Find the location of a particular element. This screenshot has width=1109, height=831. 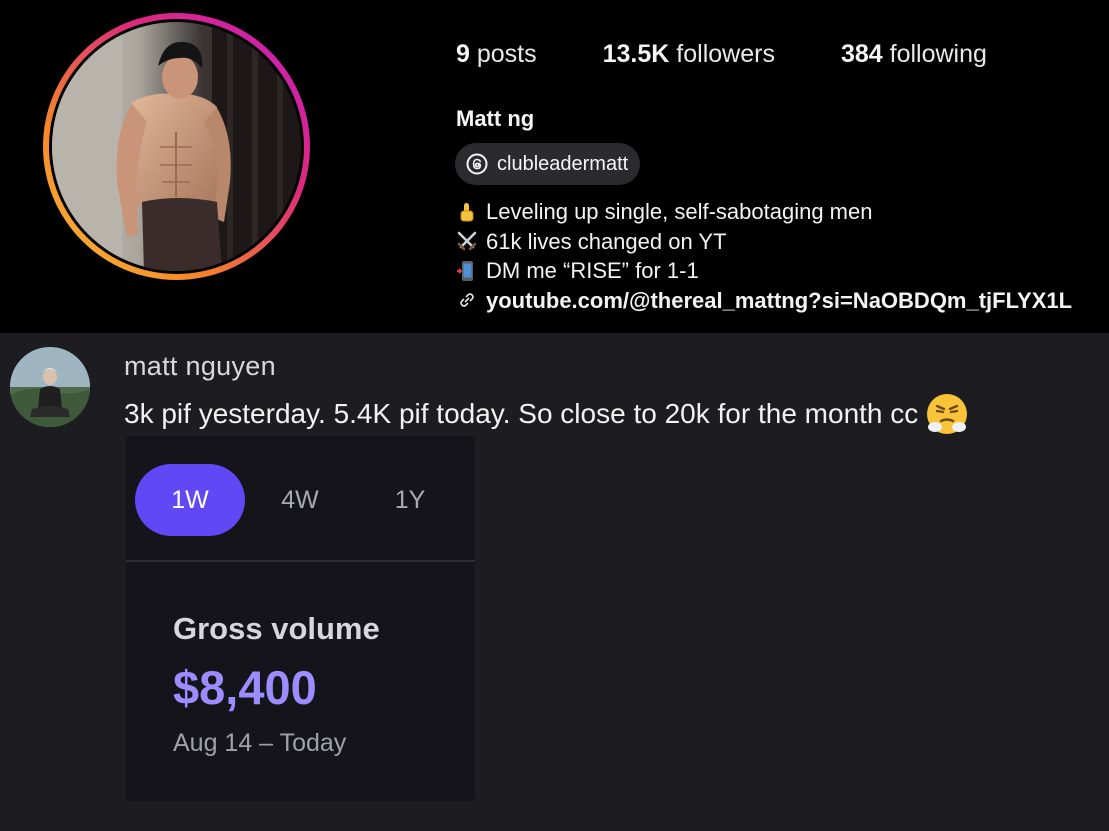

profile-photo is located at coordinates (176, 146).